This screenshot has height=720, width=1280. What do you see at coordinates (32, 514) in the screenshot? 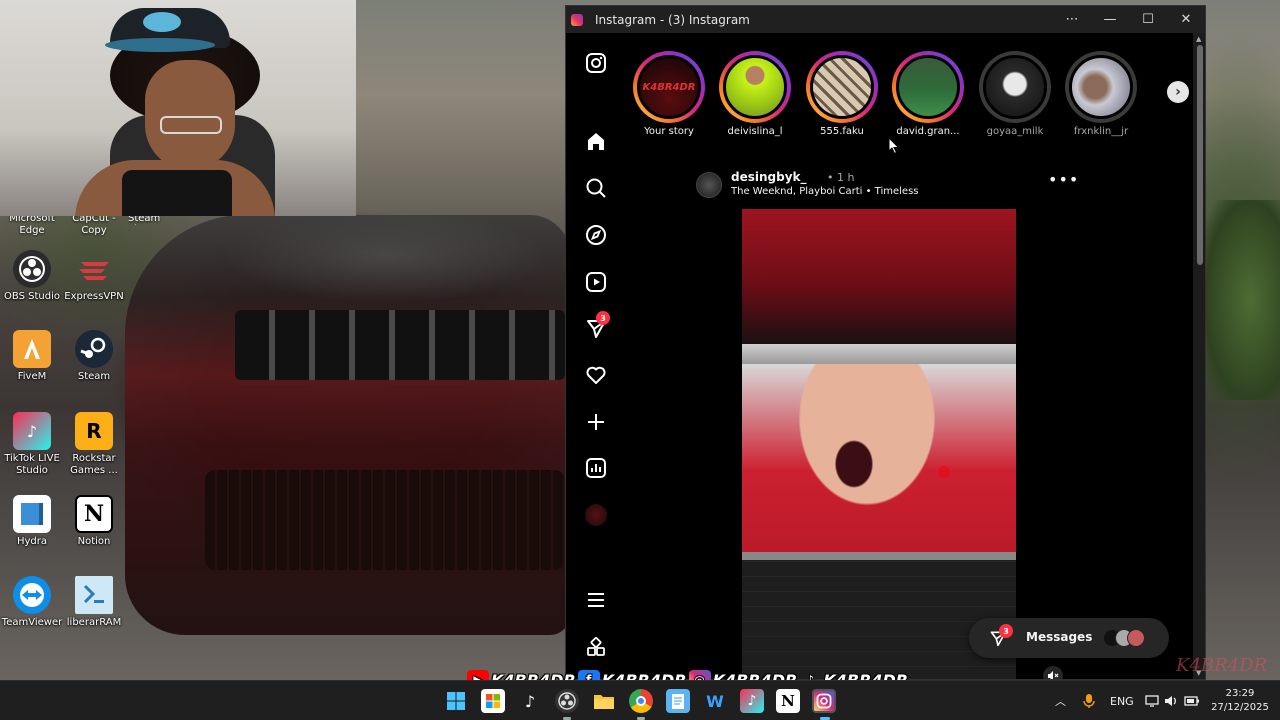
I see `hydra-icon` at bounding box center [32, 514].